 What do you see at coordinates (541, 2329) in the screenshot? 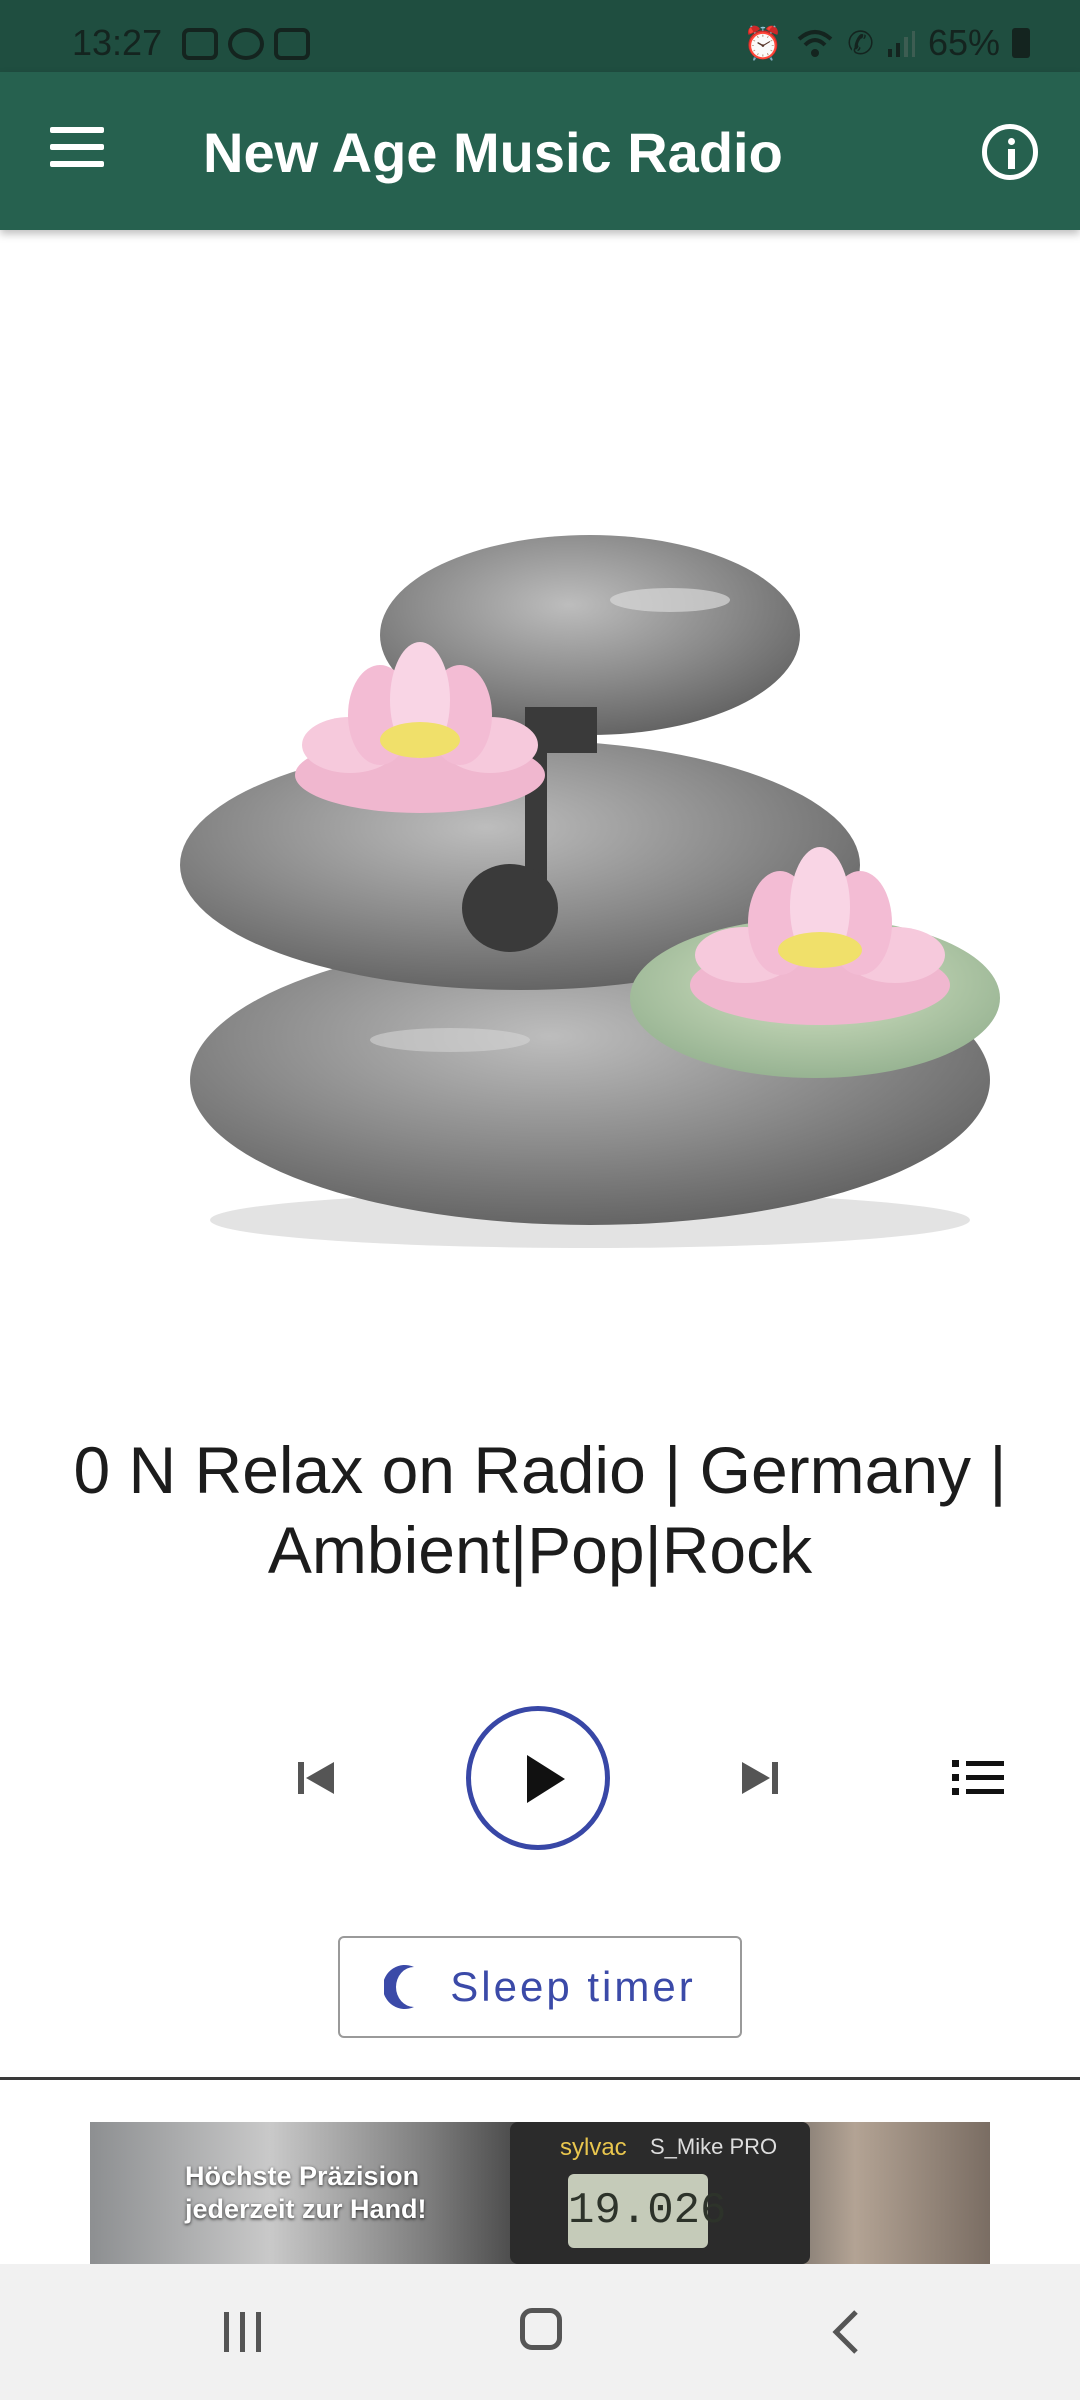
I see `home-icon` at bounding box center [541, 2329].